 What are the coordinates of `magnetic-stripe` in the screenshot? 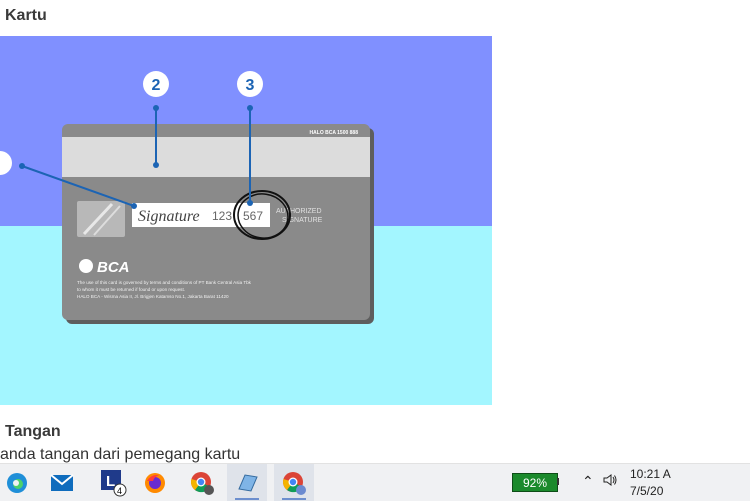 It's located at (216, 157).